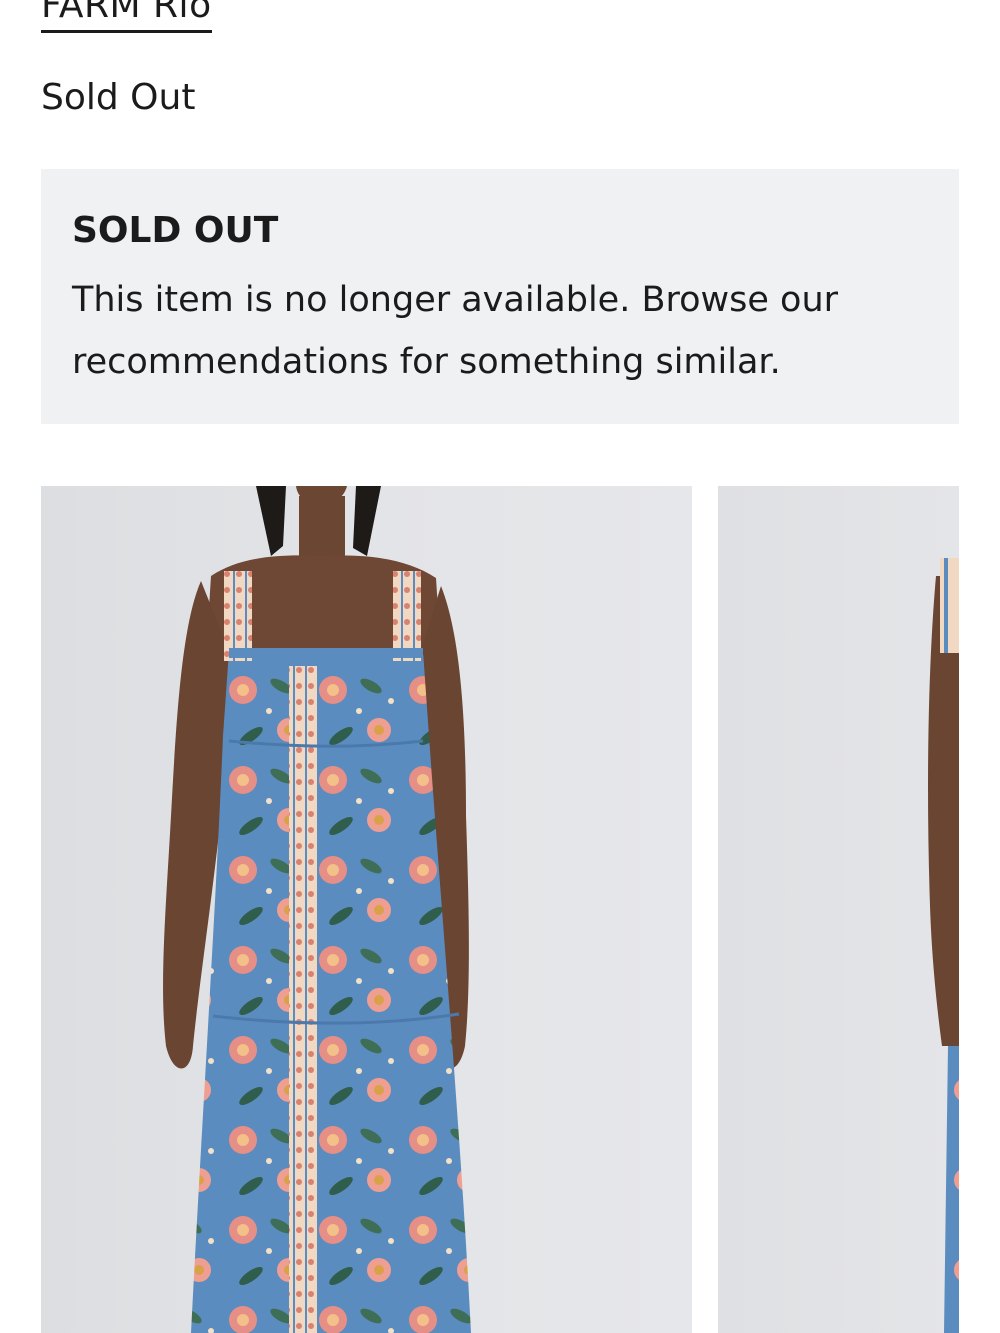 This screenshot has width=1000, height=1333. Describe the element at coordinates (118, 97) in the screenshot. I see `sold-out-status: Sold Out` at that location.